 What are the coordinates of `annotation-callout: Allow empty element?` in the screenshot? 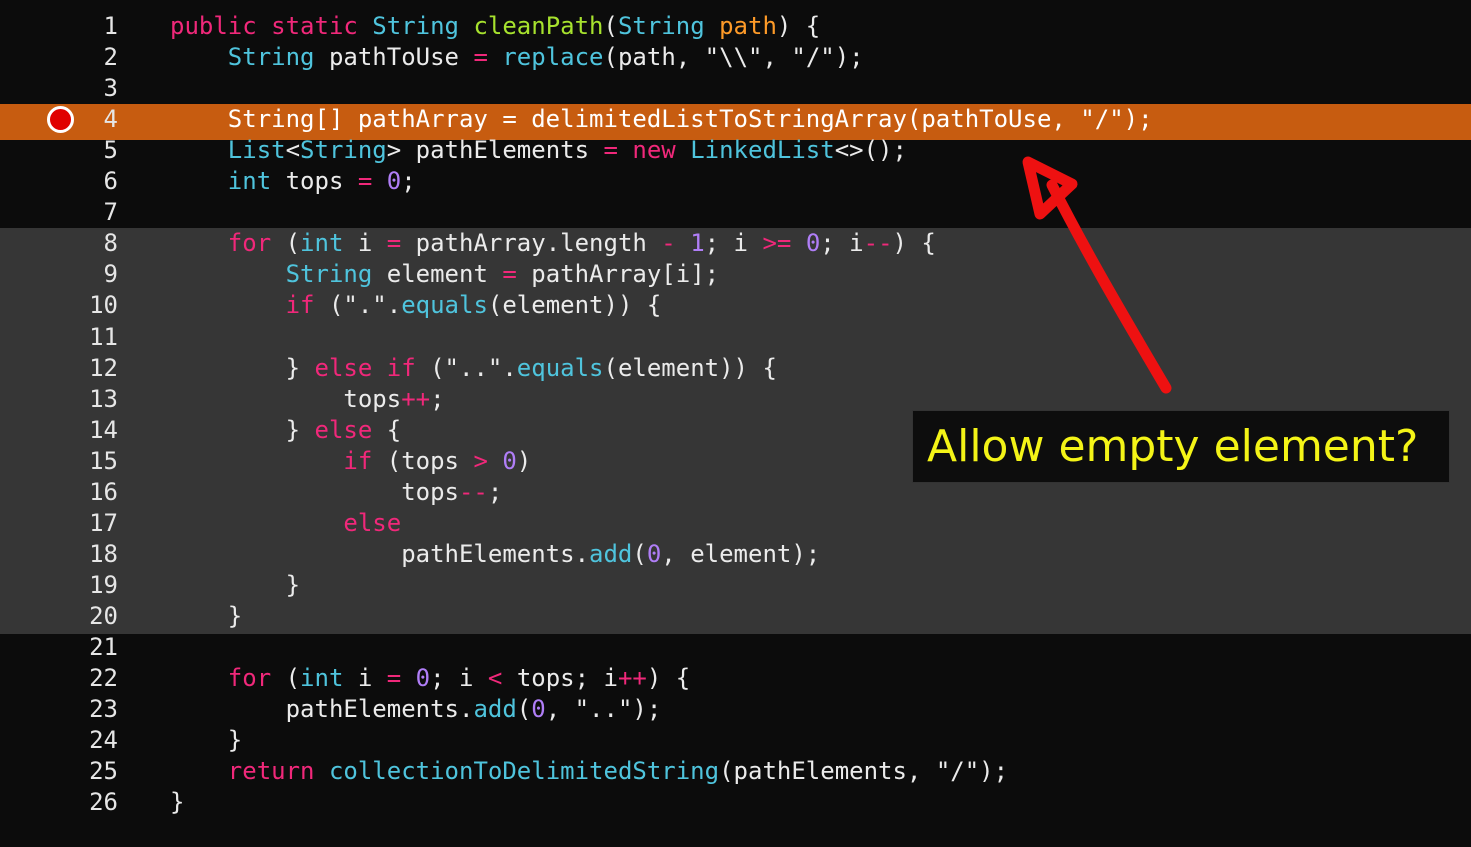 It's located at (1181, 446).